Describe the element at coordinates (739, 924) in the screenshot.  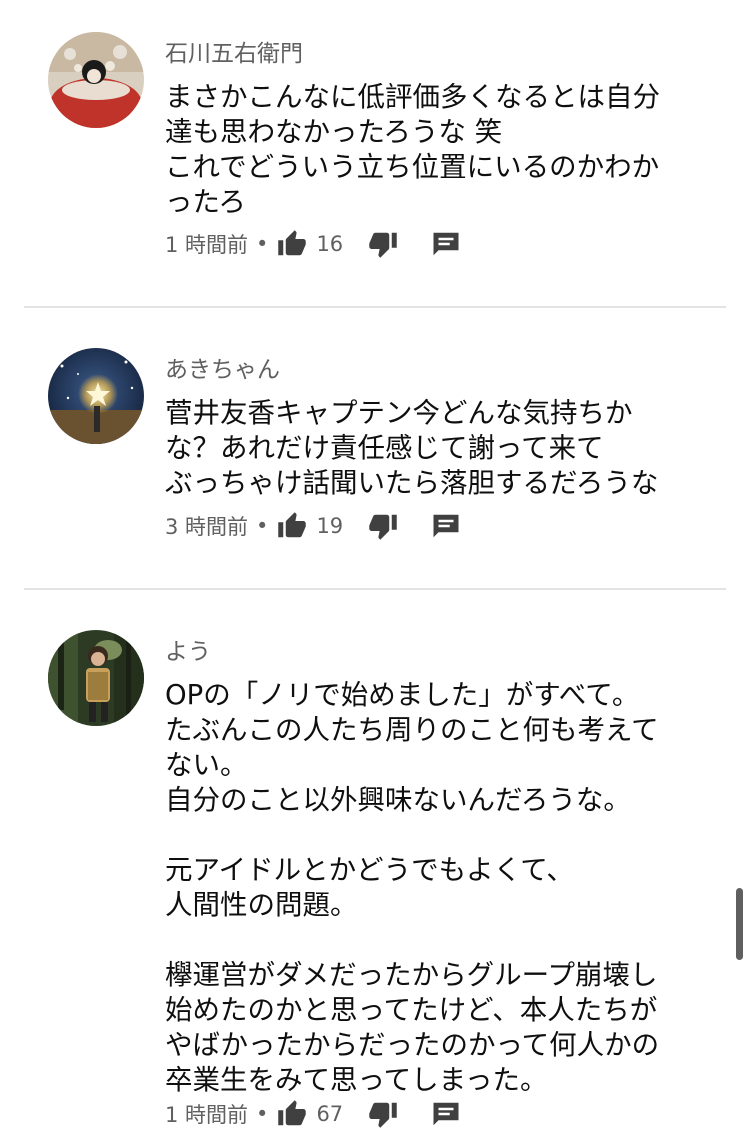
I see `scrollbar` at that location.